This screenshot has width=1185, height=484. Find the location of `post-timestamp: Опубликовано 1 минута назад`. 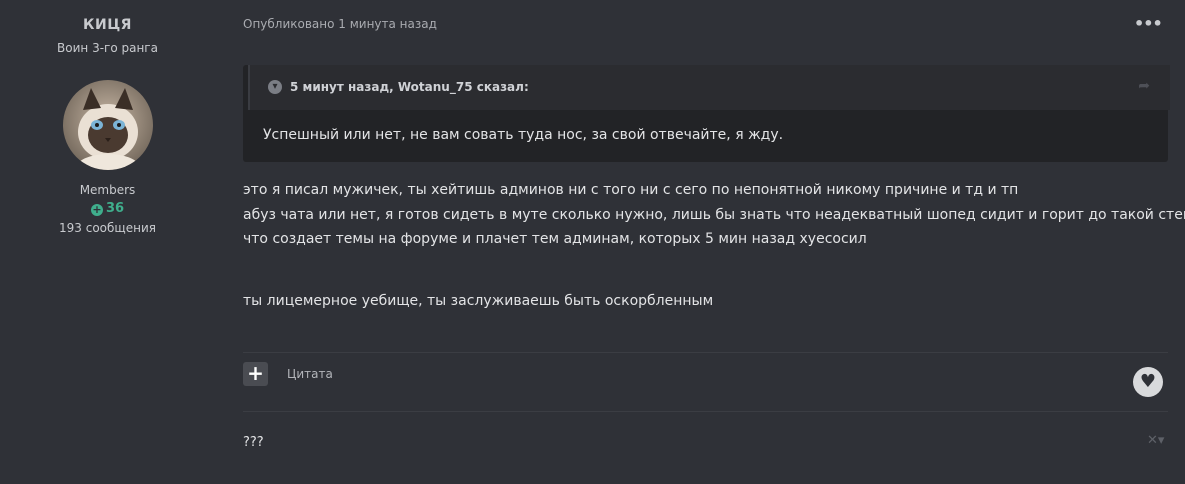

post-timestamp: Опубликовано 1 минута назад is located at coordinates (340, 24).